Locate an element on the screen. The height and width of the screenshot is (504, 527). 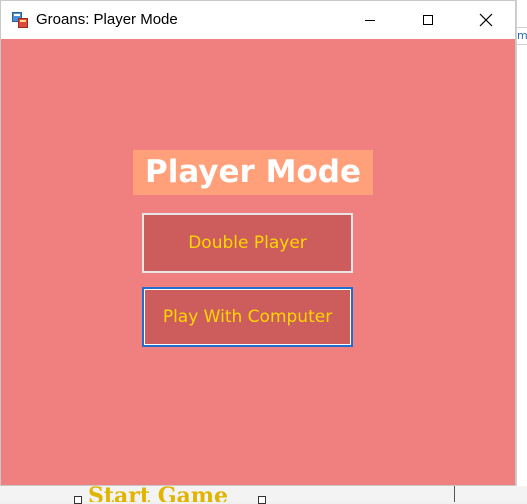
minimize-button is located at coordinates (370, 20).